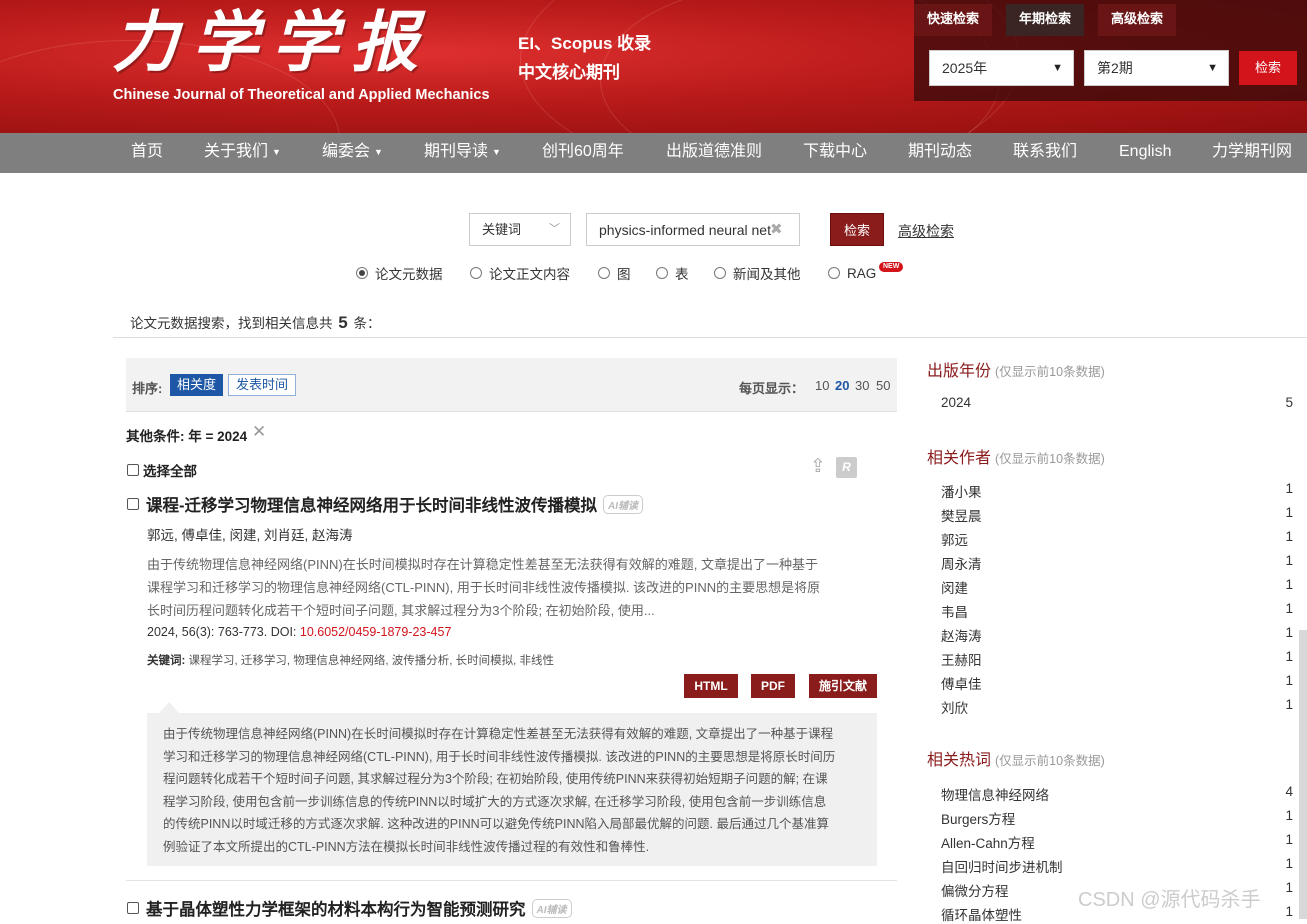 The image size is (1307, 924). I want to click on result-summary: 论文元数据搜索，找到相关信息共 5 条：, so click(255, 322).